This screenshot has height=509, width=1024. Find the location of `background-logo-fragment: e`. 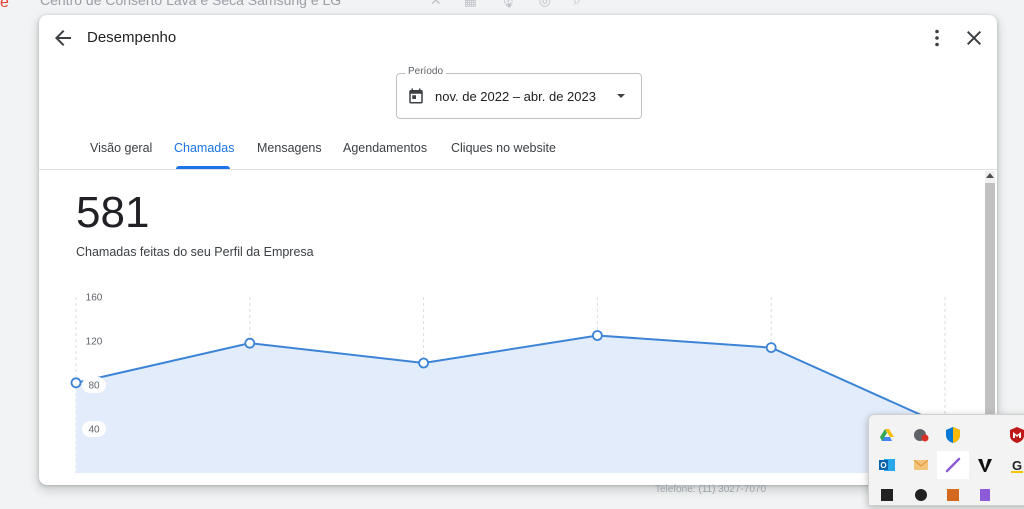

background-logo-fragment: e is located at coordinates (4, 5).